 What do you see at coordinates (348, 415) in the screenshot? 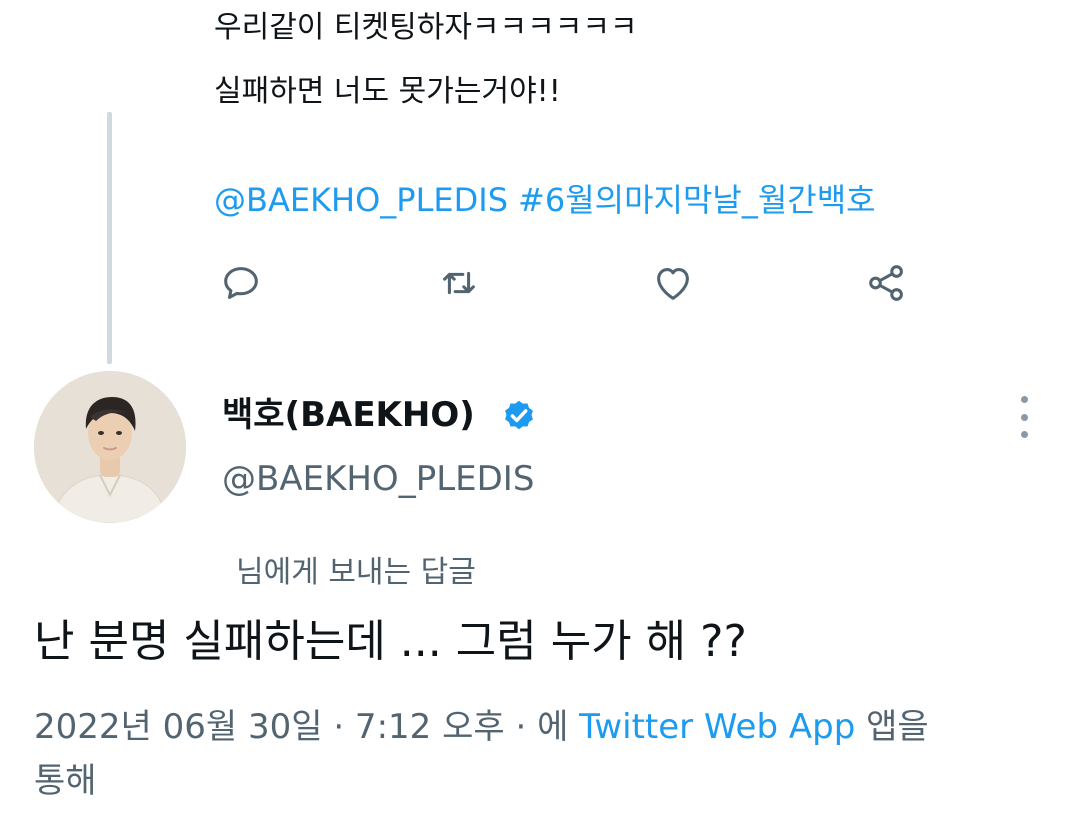
I see `author-display-name: 백호(BAEKHO)` at bounding box center [348, 415].